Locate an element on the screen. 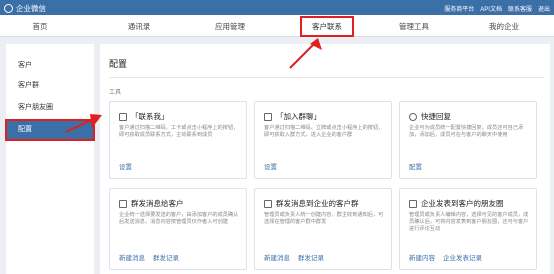  sidebar-item-customer-groups: 客户群 is located at coordinates (50, 86).